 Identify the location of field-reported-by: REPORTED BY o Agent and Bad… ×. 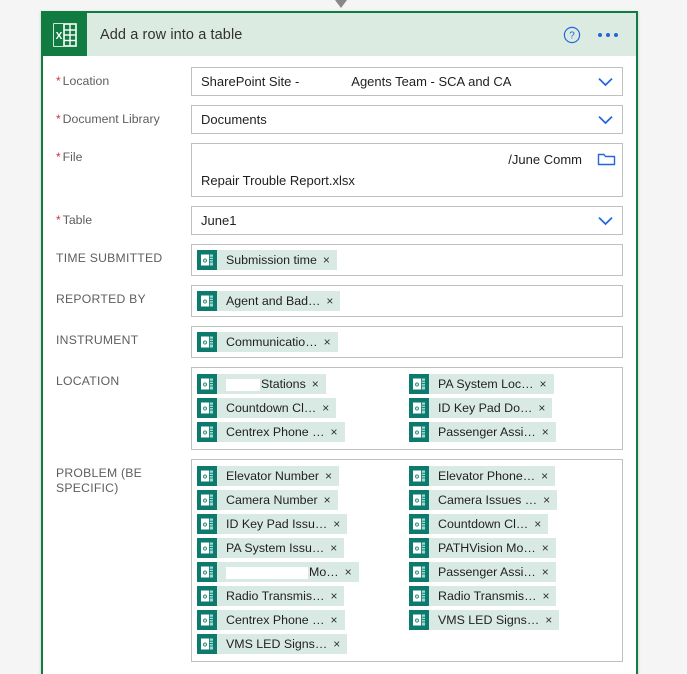
(339, 301).